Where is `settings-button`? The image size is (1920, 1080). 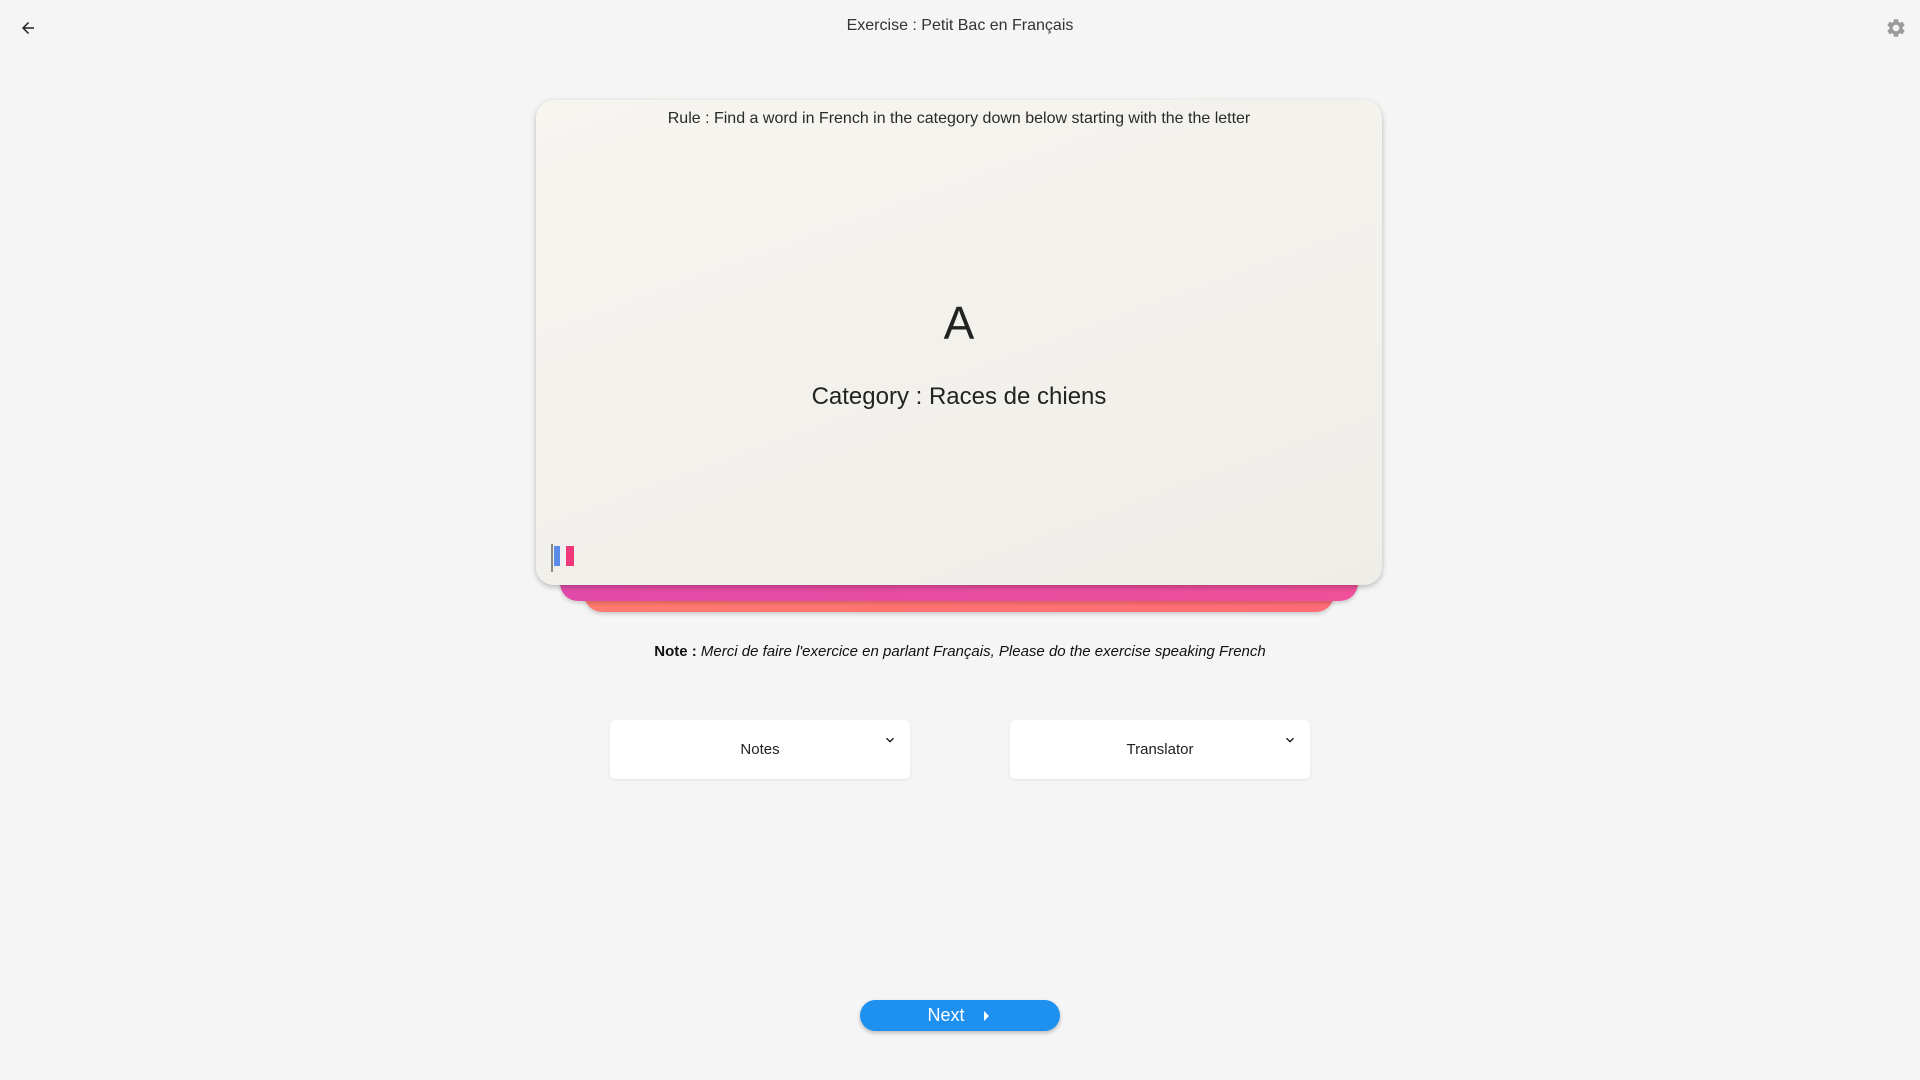 settings-button is located at coordinates (1896, 28).